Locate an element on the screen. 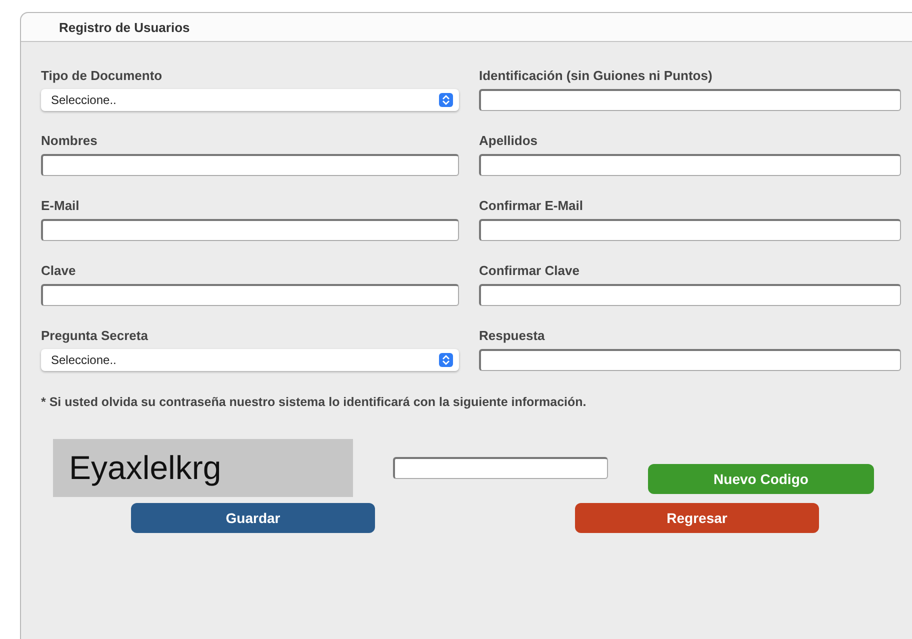 The width and height of the screenshot is (912, 639). info-note: * Si usted olvida su contraseña nuestro sistema lo identificará con la siguiente información. is located at coordinates (314, 402).